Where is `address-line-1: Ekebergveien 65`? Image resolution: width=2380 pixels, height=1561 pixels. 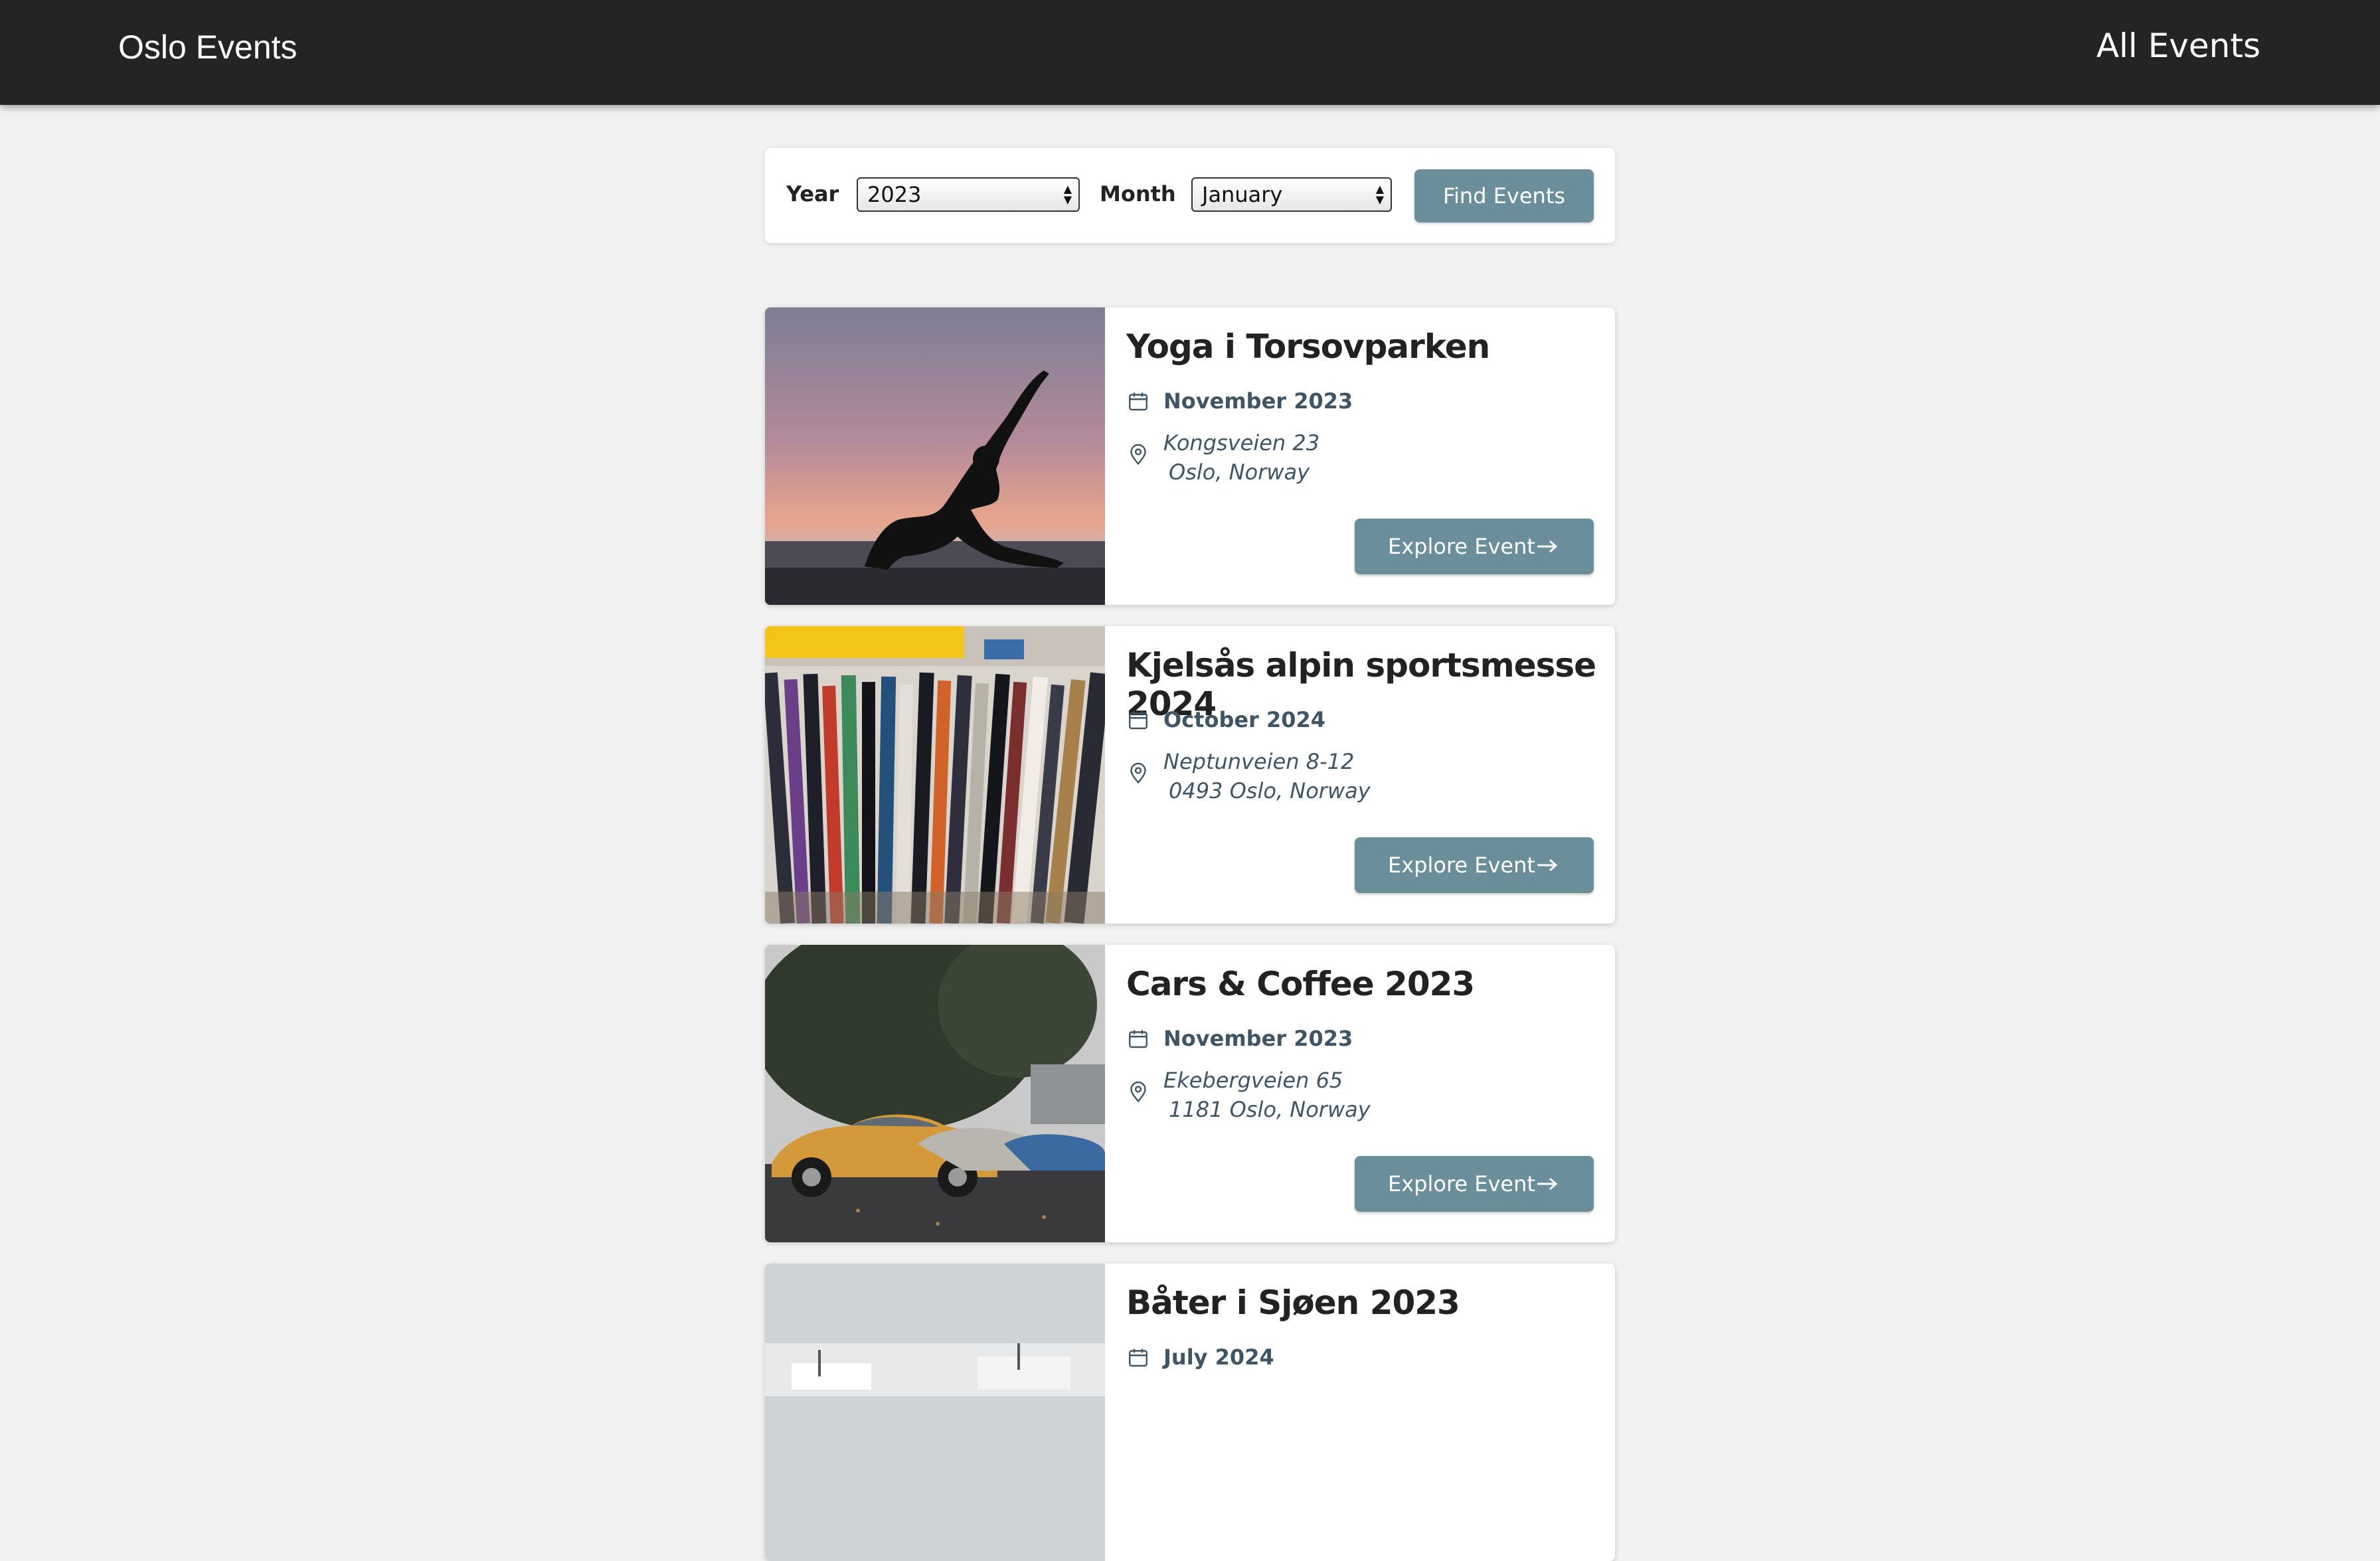
address-line-1: Ekebergveien 65 is located at coordinates (1253, 1080).